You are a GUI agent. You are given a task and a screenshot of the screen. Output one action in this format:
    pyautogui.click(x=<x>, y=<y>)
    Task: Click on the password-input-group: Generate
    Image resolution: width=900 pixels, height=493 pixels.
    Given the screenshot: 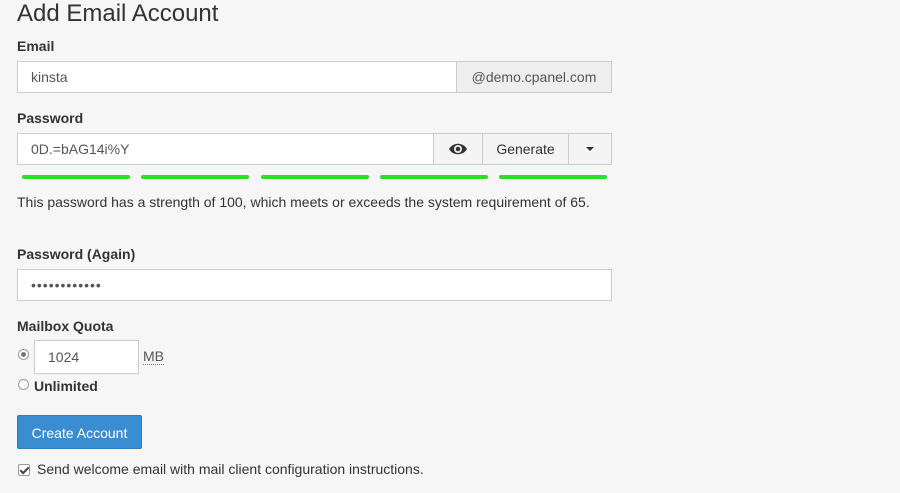 What is the action you would take?
    pyautogui.click(x=314, y=149)
    